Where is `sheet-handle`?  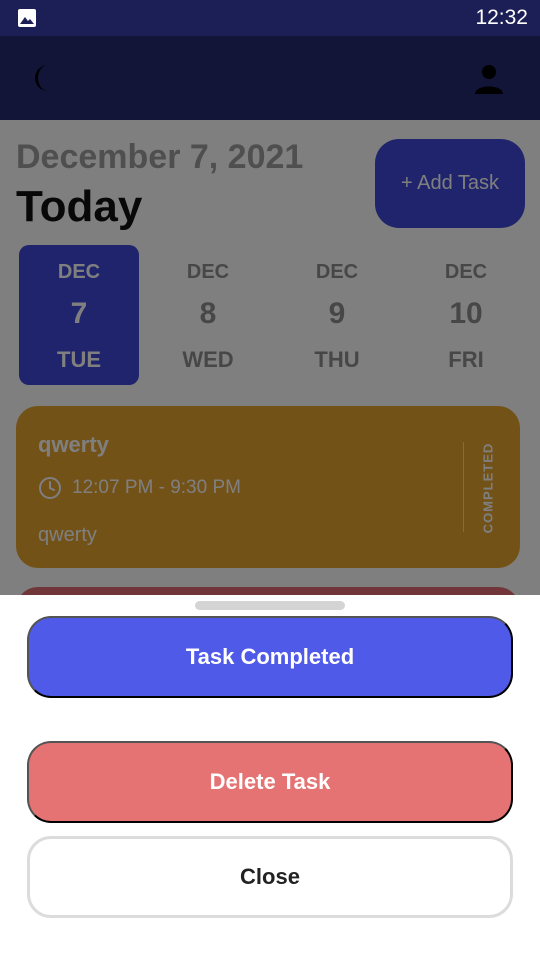
sheet-handle is located at coordinates (270, 605).